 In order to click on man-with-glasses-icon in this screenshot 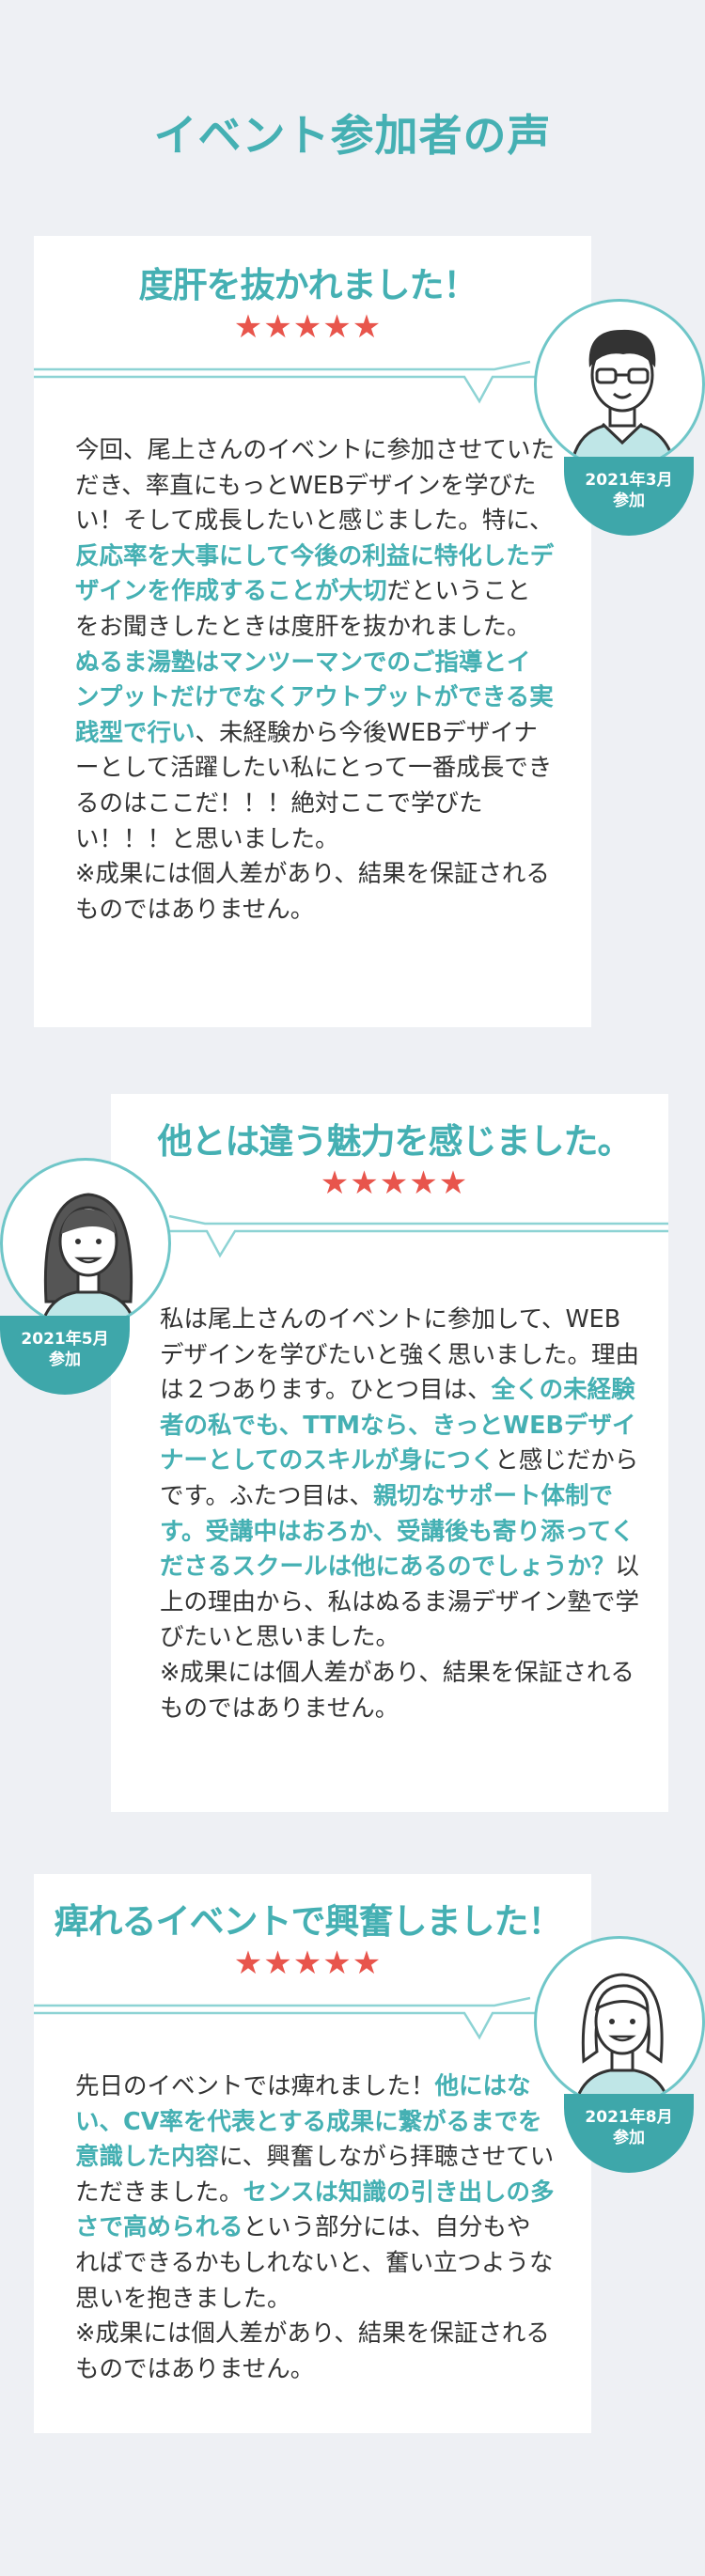, I will do `click(623, 398)`.